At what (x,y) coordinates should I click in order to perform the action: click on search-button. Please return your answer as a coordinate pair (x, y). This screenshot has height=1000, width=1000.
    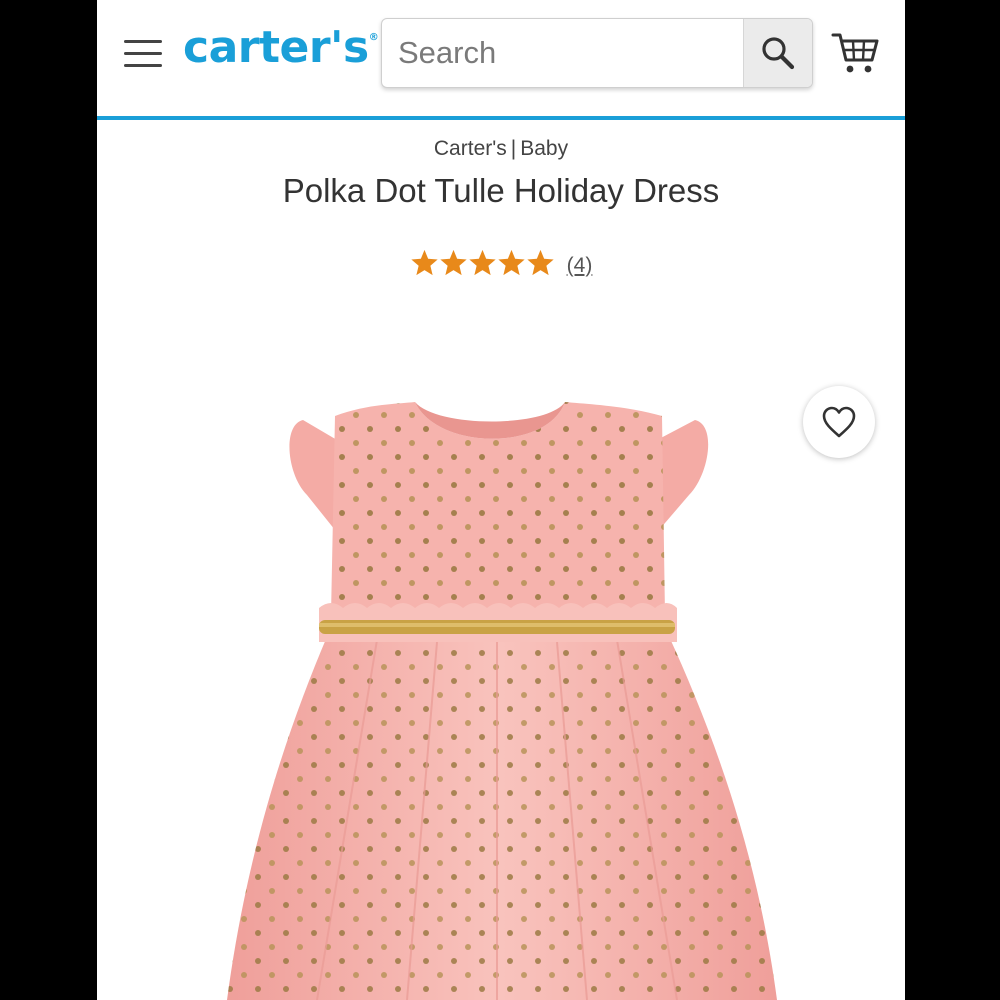
    Looking at the image, I should click on (777, 53).